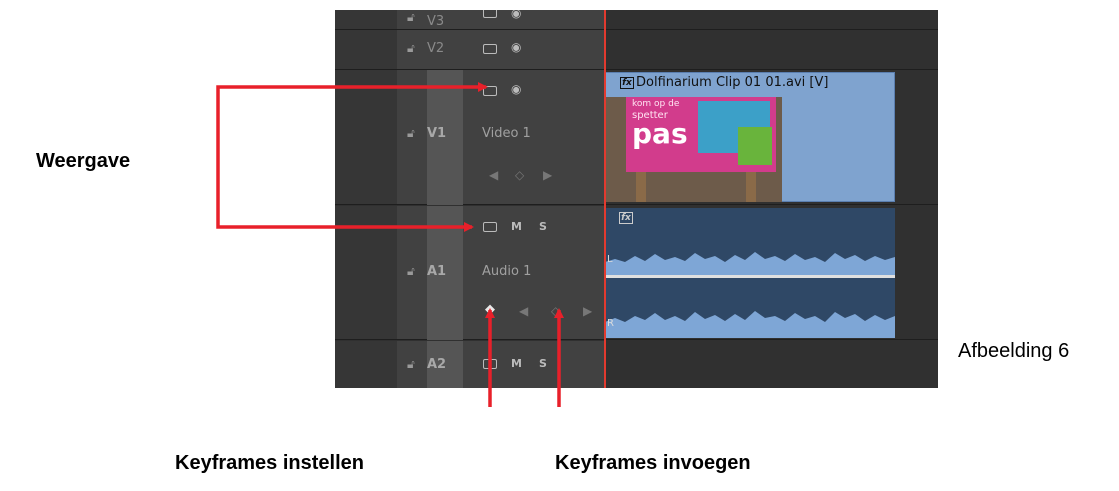 The image size is (1119, 491). Describe the element at coordinates (653, 463) in the screenshot. I see `label-keyframes-invoegen: Keyframes invoegen` at that location.